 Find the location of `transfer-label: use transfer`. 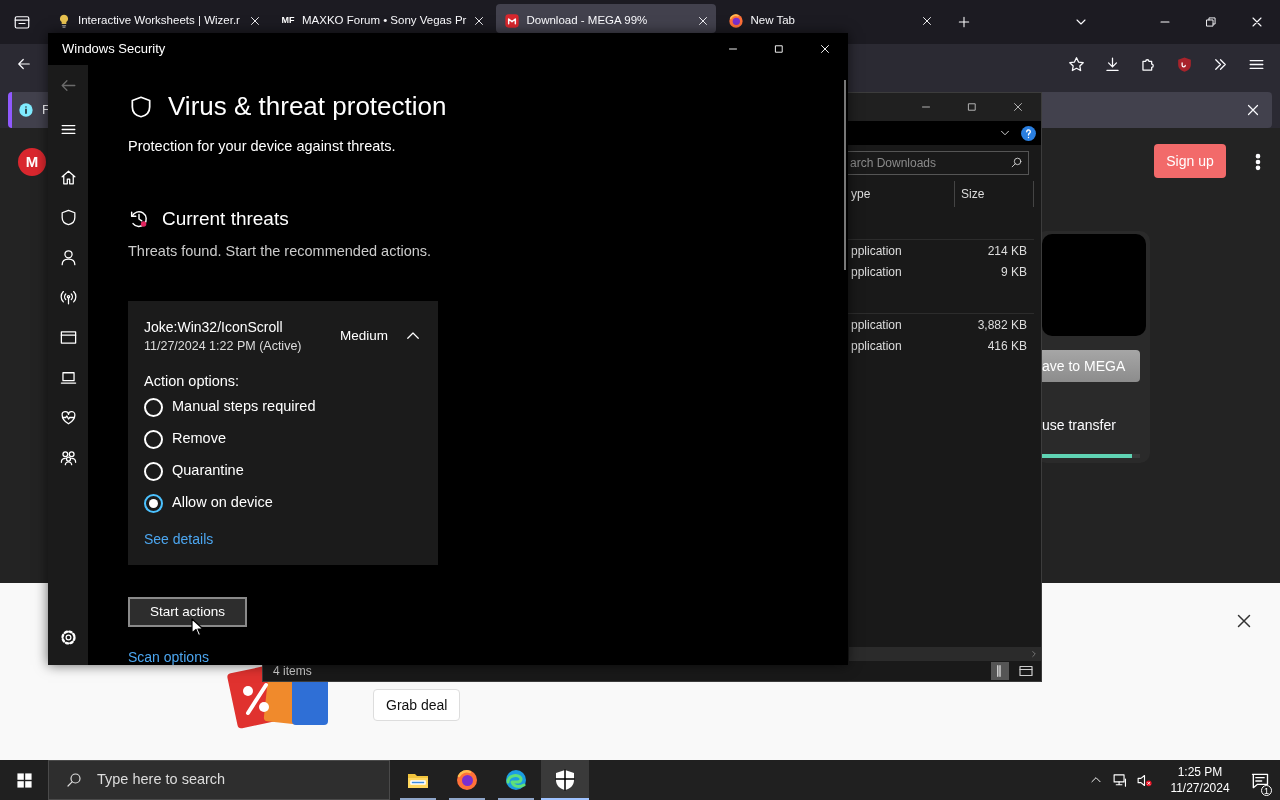

transfer-label: use transfer is located at coordinates (1094, 425).